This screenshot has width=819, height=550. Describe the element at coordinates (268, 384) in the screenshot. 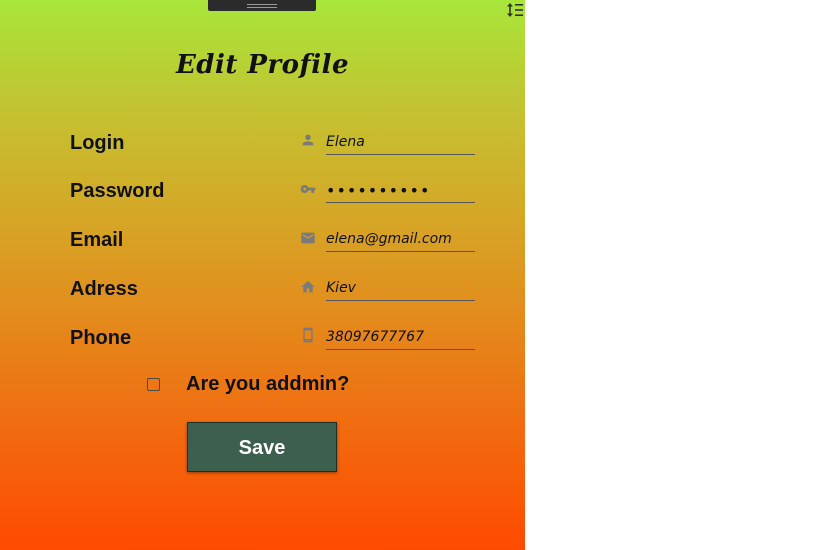

I see `admin-checkbox-label: Are you addmin?` at that location.